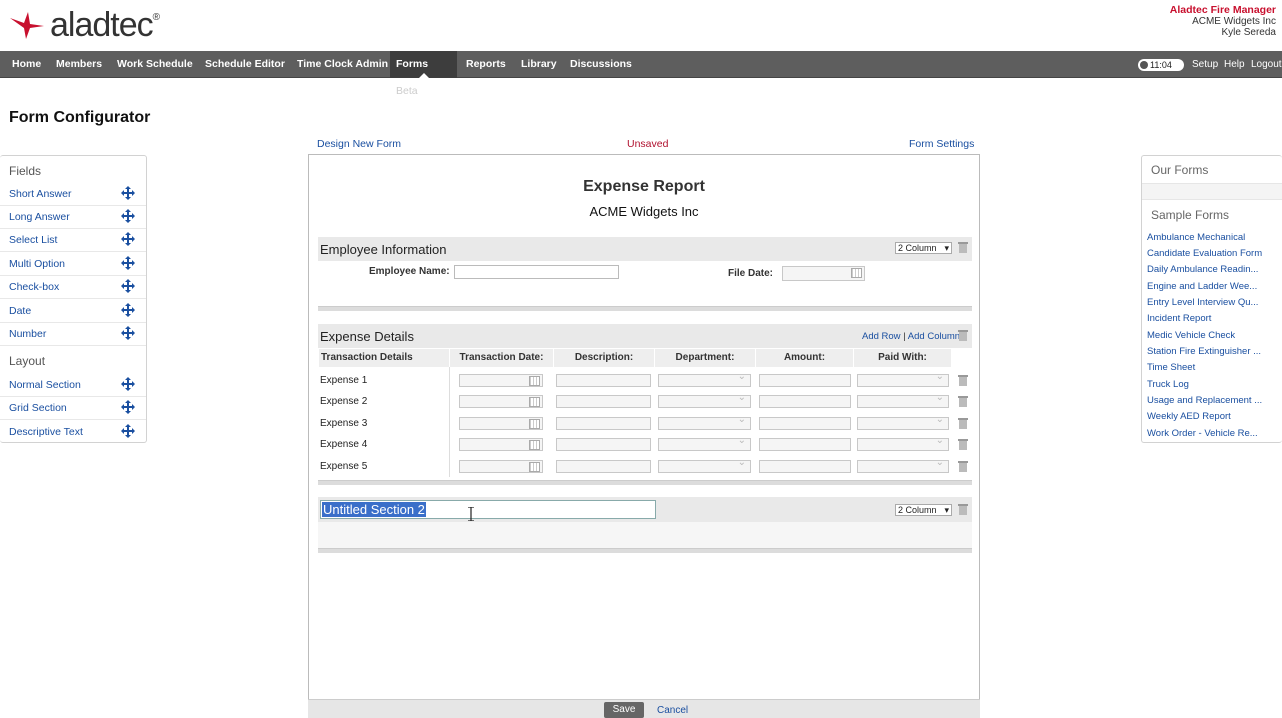  Describe the element at coordinates (1212, 253) in the screenshot. I see `sample-form-link: Candidate Evaluation Form` at that location.